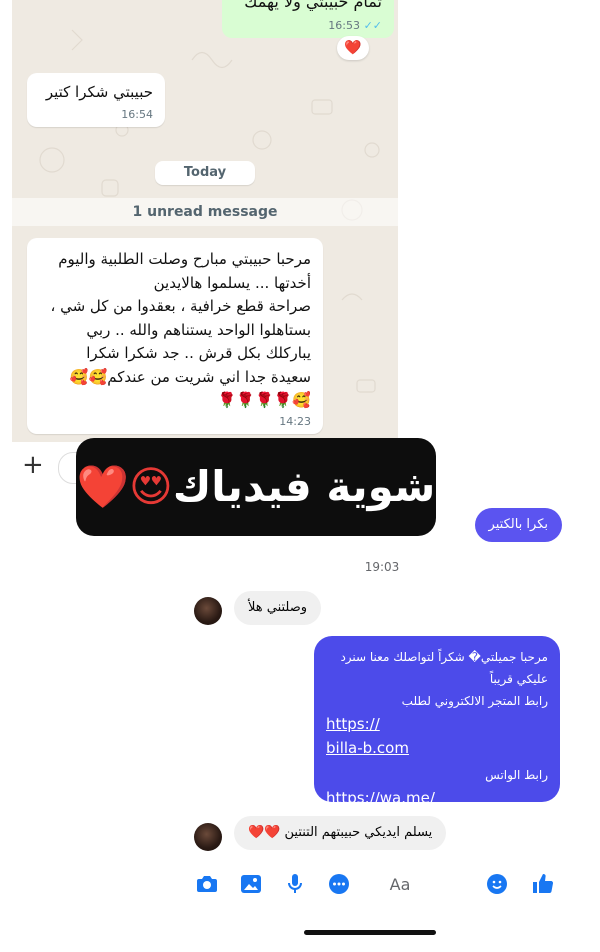 The image size is (600, 952). What do you see at coordinates (372, 25) in the screenshot?
I see `read-receipt-icon: ✓✓` at bounding box center [372, 25].